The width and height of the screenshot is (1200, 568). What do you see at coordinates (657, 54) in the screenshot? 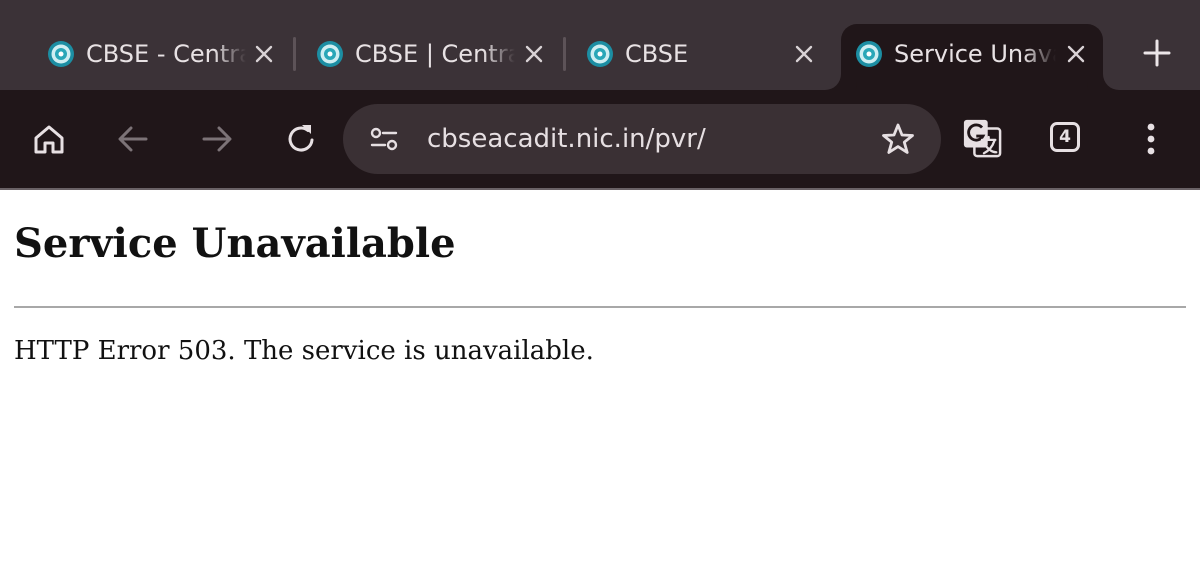
I see `tab-title: CBSE` at bounding box center [657, 54].